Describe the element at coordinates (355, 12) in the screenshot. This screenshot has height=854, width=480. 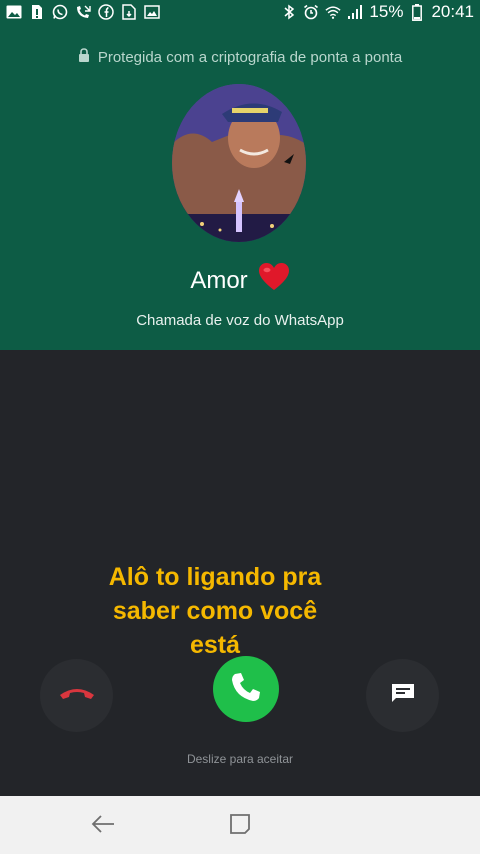
I see `signal-icon` at that location.